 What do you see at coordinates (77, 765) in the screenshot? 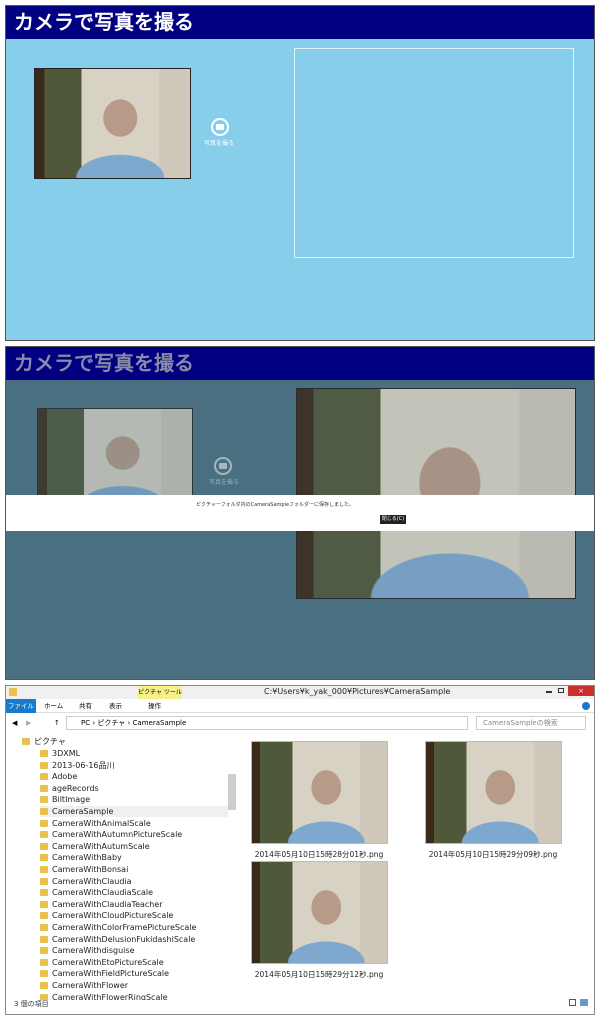
I see `tree-item: 2013-06-16品川` at bounding box center [77, 765].